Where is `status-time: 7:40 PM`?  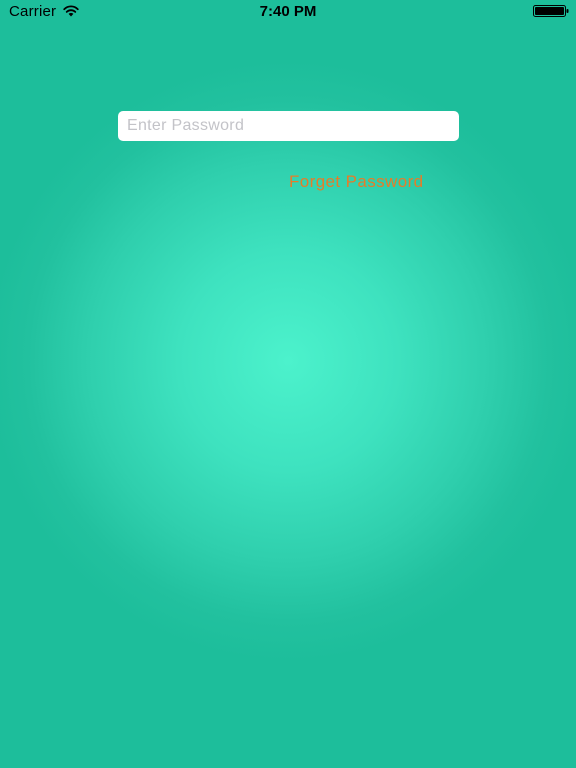 status-time: 7:40 PM is located at coordinates (288, 11).